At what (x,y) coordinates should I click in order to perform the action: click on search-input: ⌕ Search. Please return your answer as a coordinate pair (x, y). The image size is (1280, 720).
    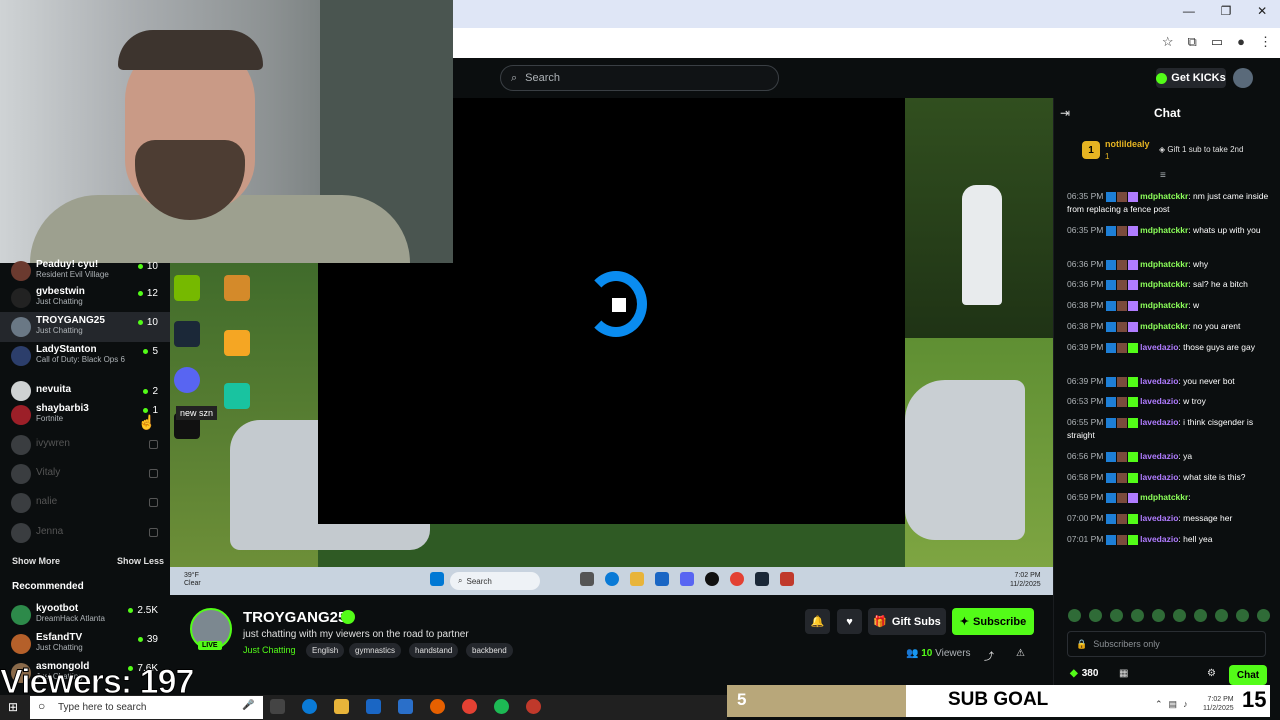
    Looking at the image, I should click on (639, 78).